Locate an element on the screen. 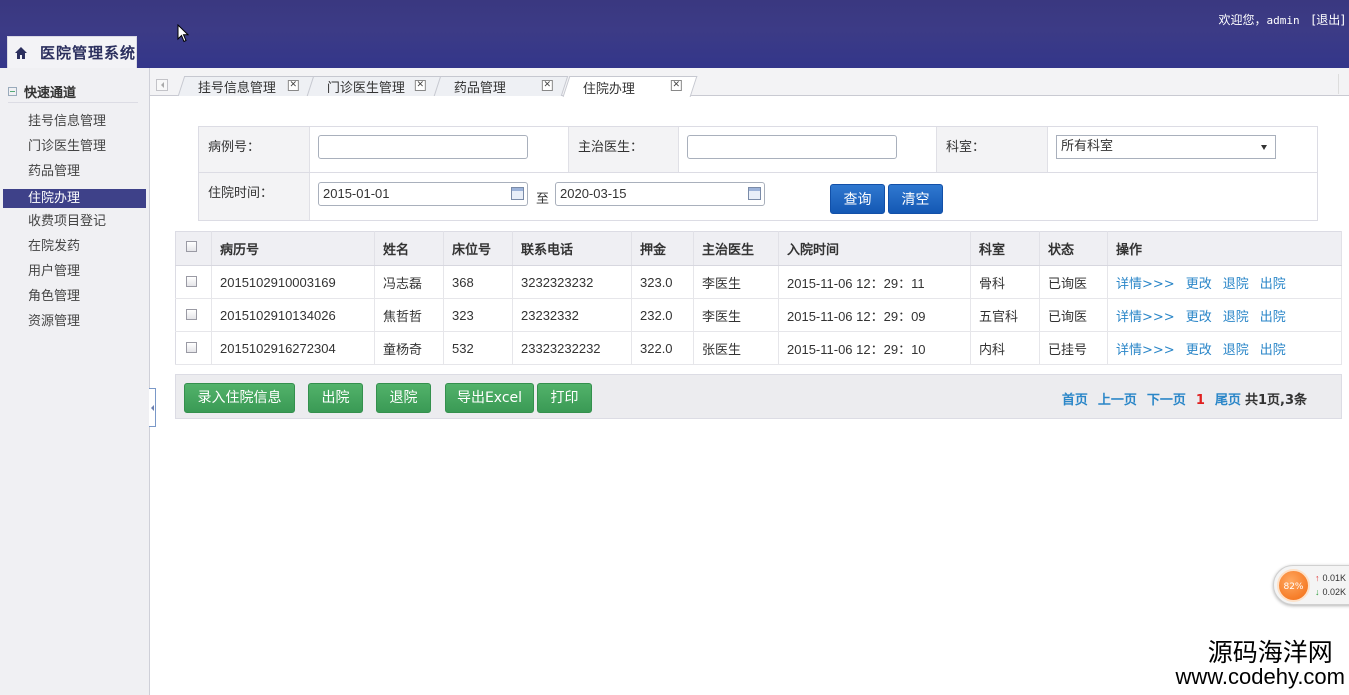 This screenshot has width=1349, height=695. patient-name-cell: 童杨奇 is located at coordinates (409, 348).